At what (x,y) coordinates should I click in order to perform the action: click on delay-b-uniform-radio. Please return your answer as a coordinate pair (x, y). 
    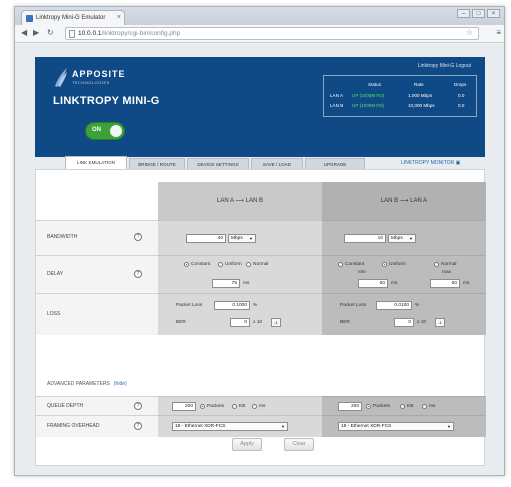
    Looking at the image, I should click on (384, 264).